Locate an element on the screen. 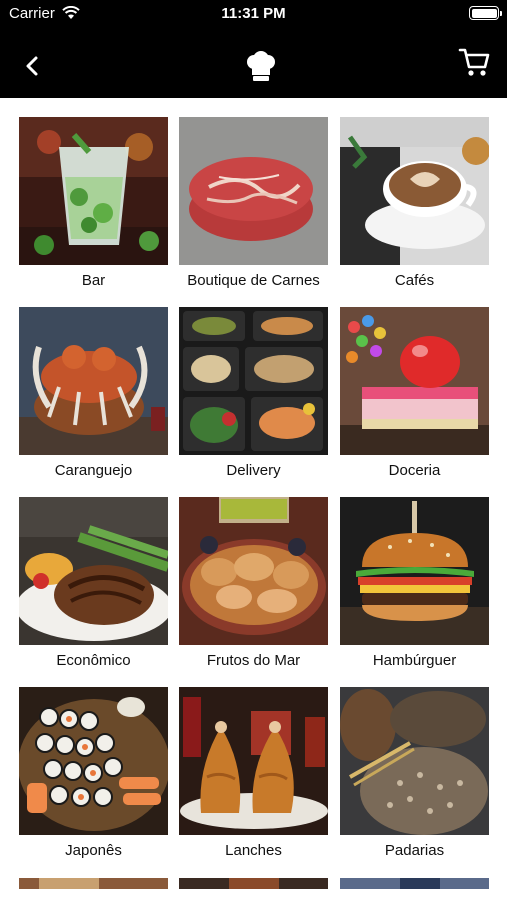  chevron-left-icon is located at coordinates (32, 66).